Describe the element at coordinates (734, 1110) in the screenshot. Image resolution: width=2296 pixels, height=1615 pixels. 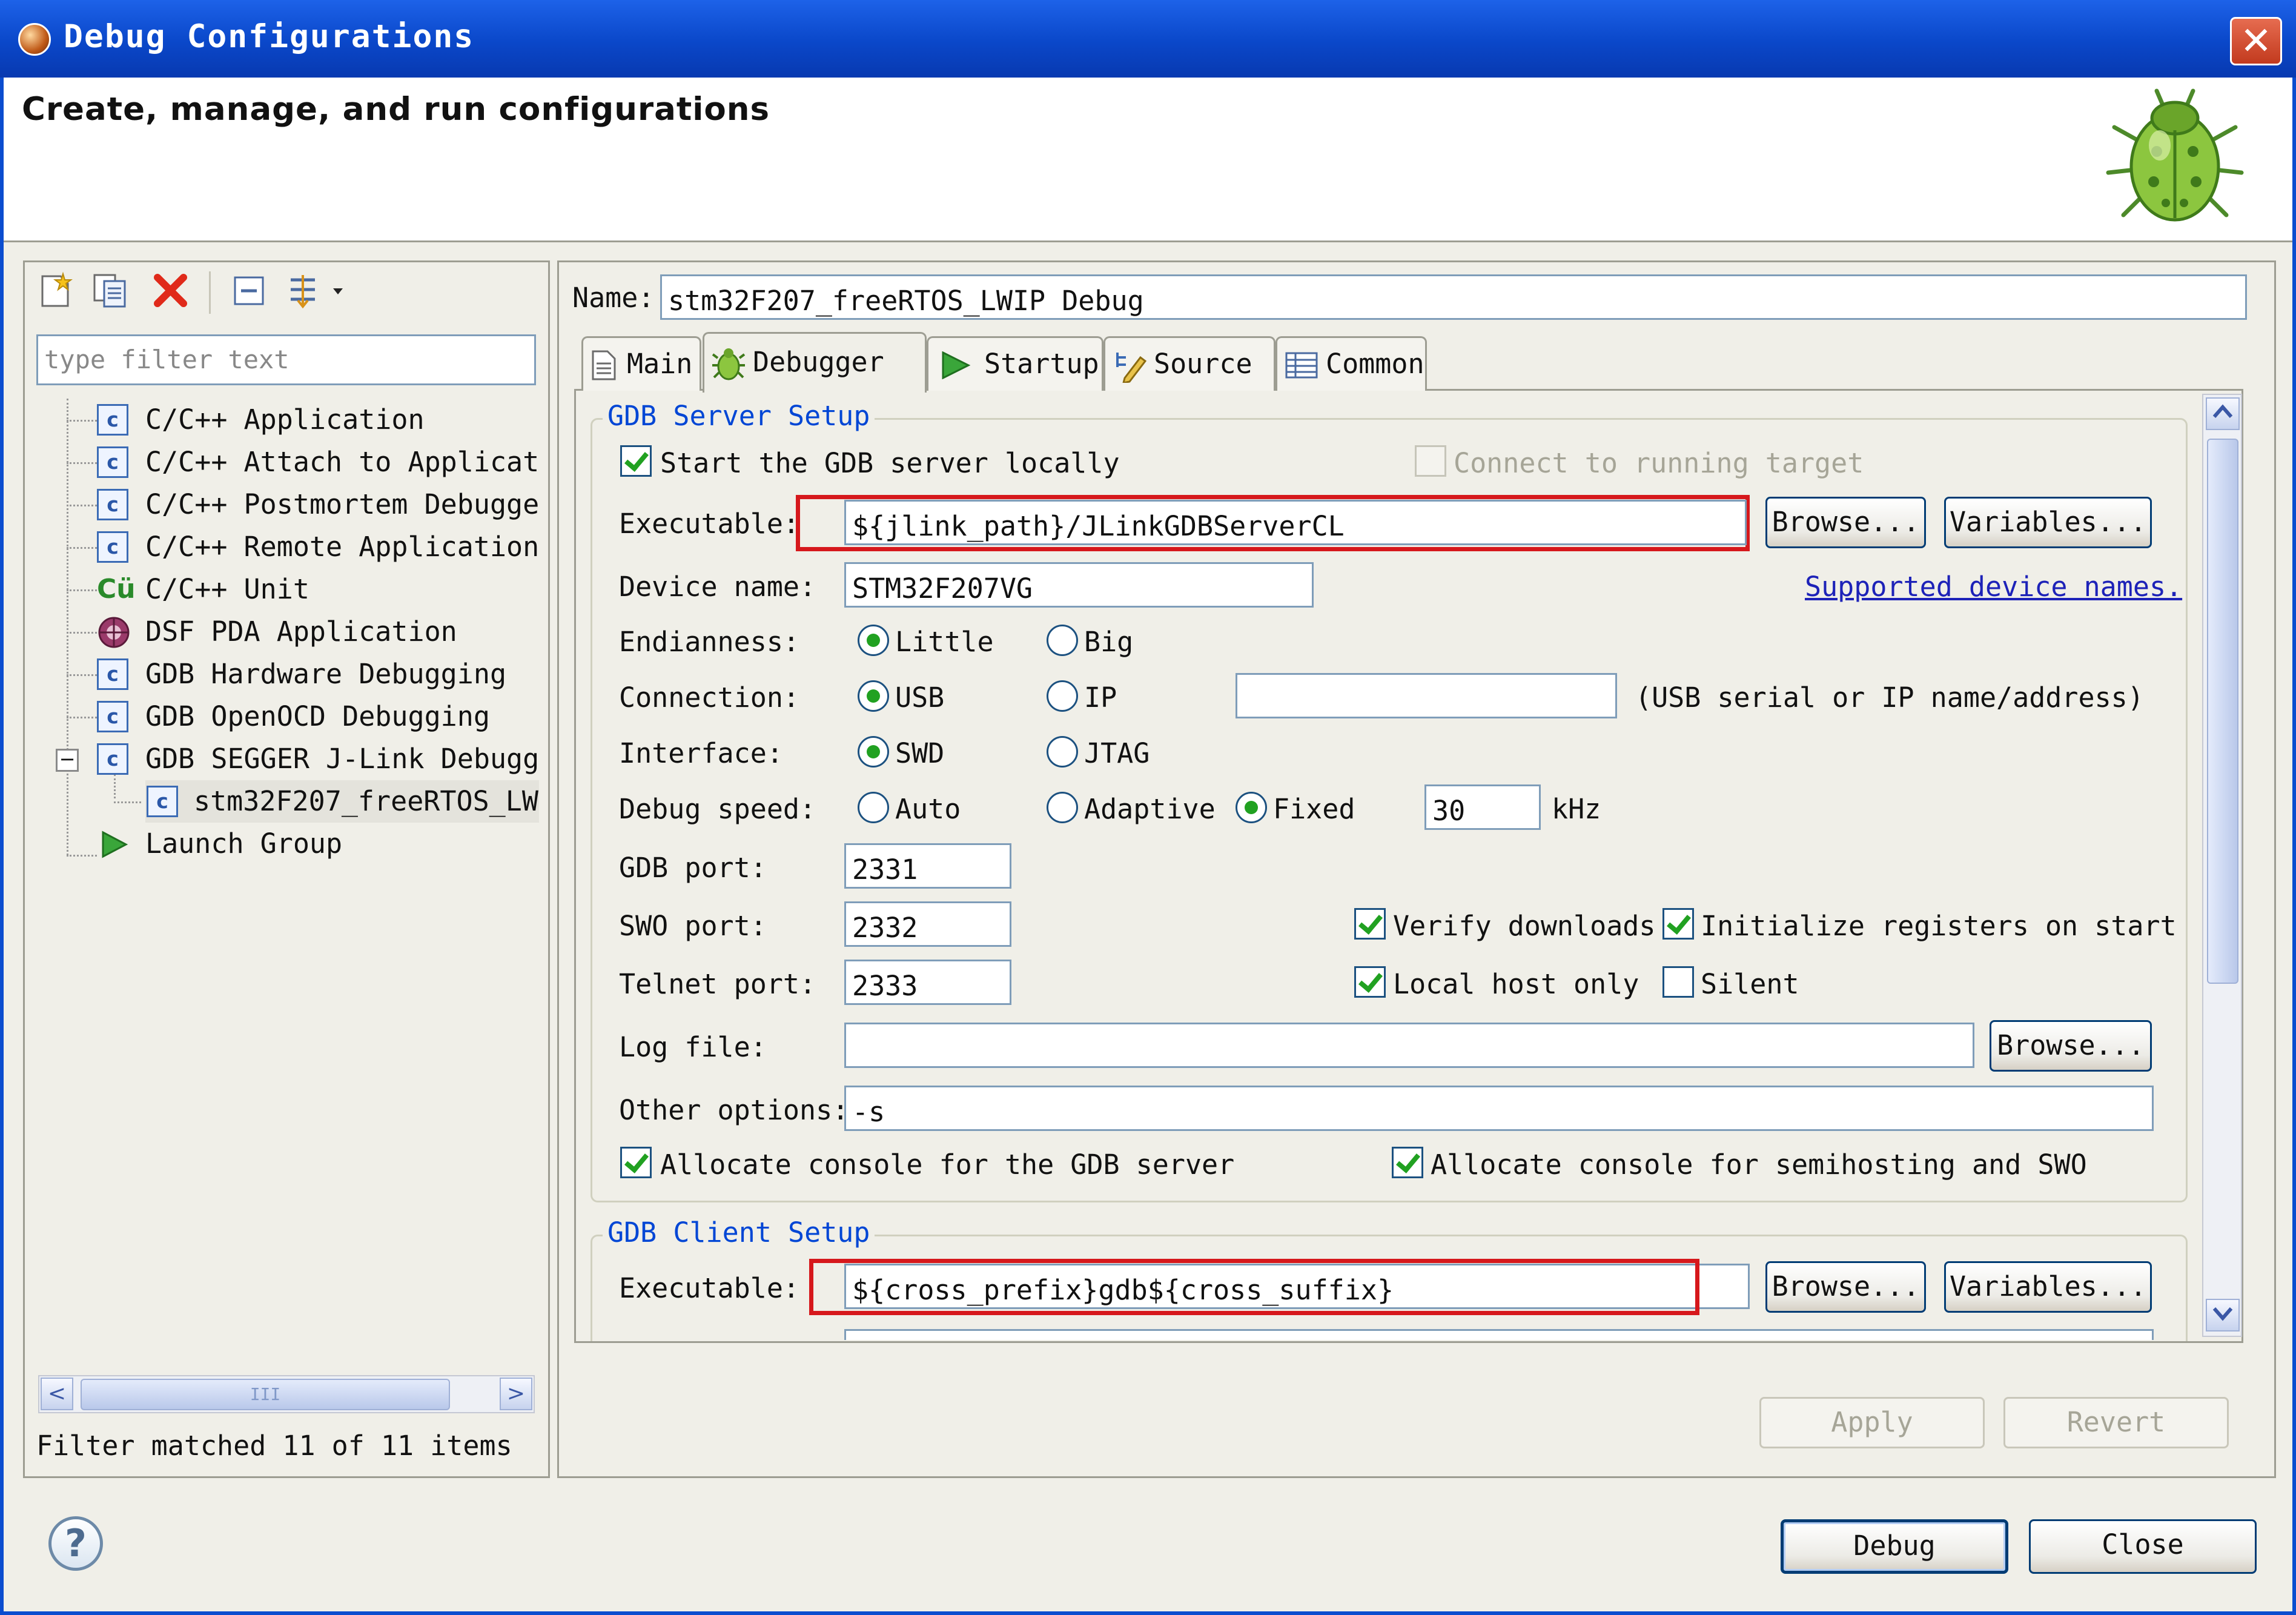
I see `other-options-label: Other options:` at that location.